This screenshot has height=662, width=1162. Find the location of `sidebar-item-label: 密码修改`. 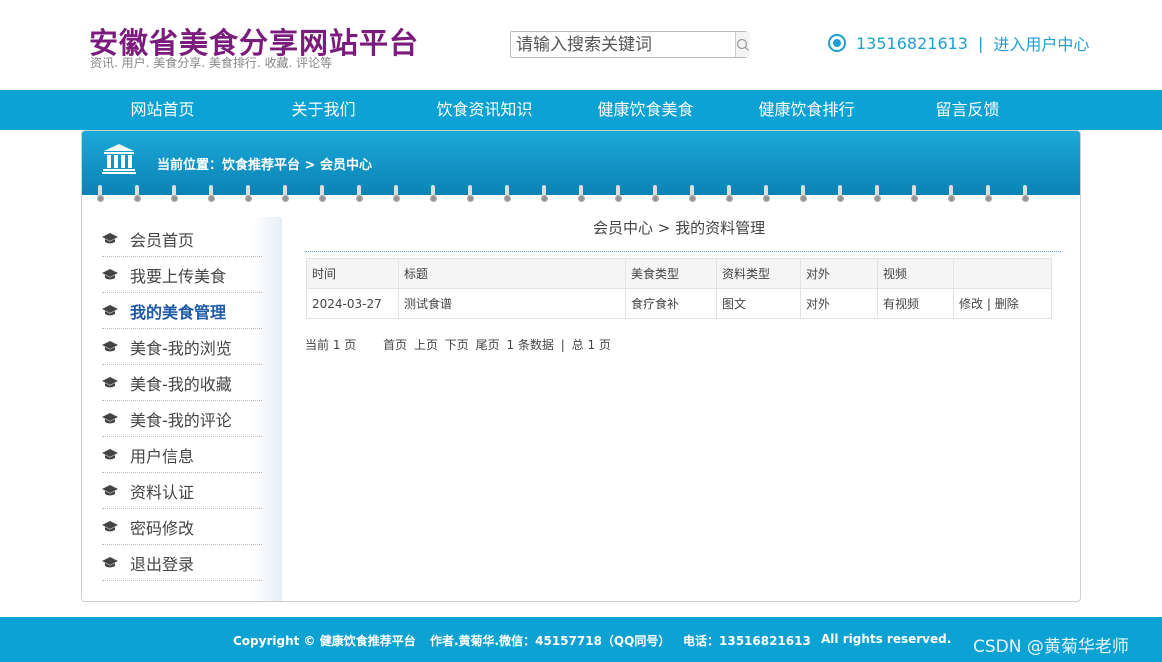

sidebar-item-label: 密码修改 is located at coordinates (162, 528).